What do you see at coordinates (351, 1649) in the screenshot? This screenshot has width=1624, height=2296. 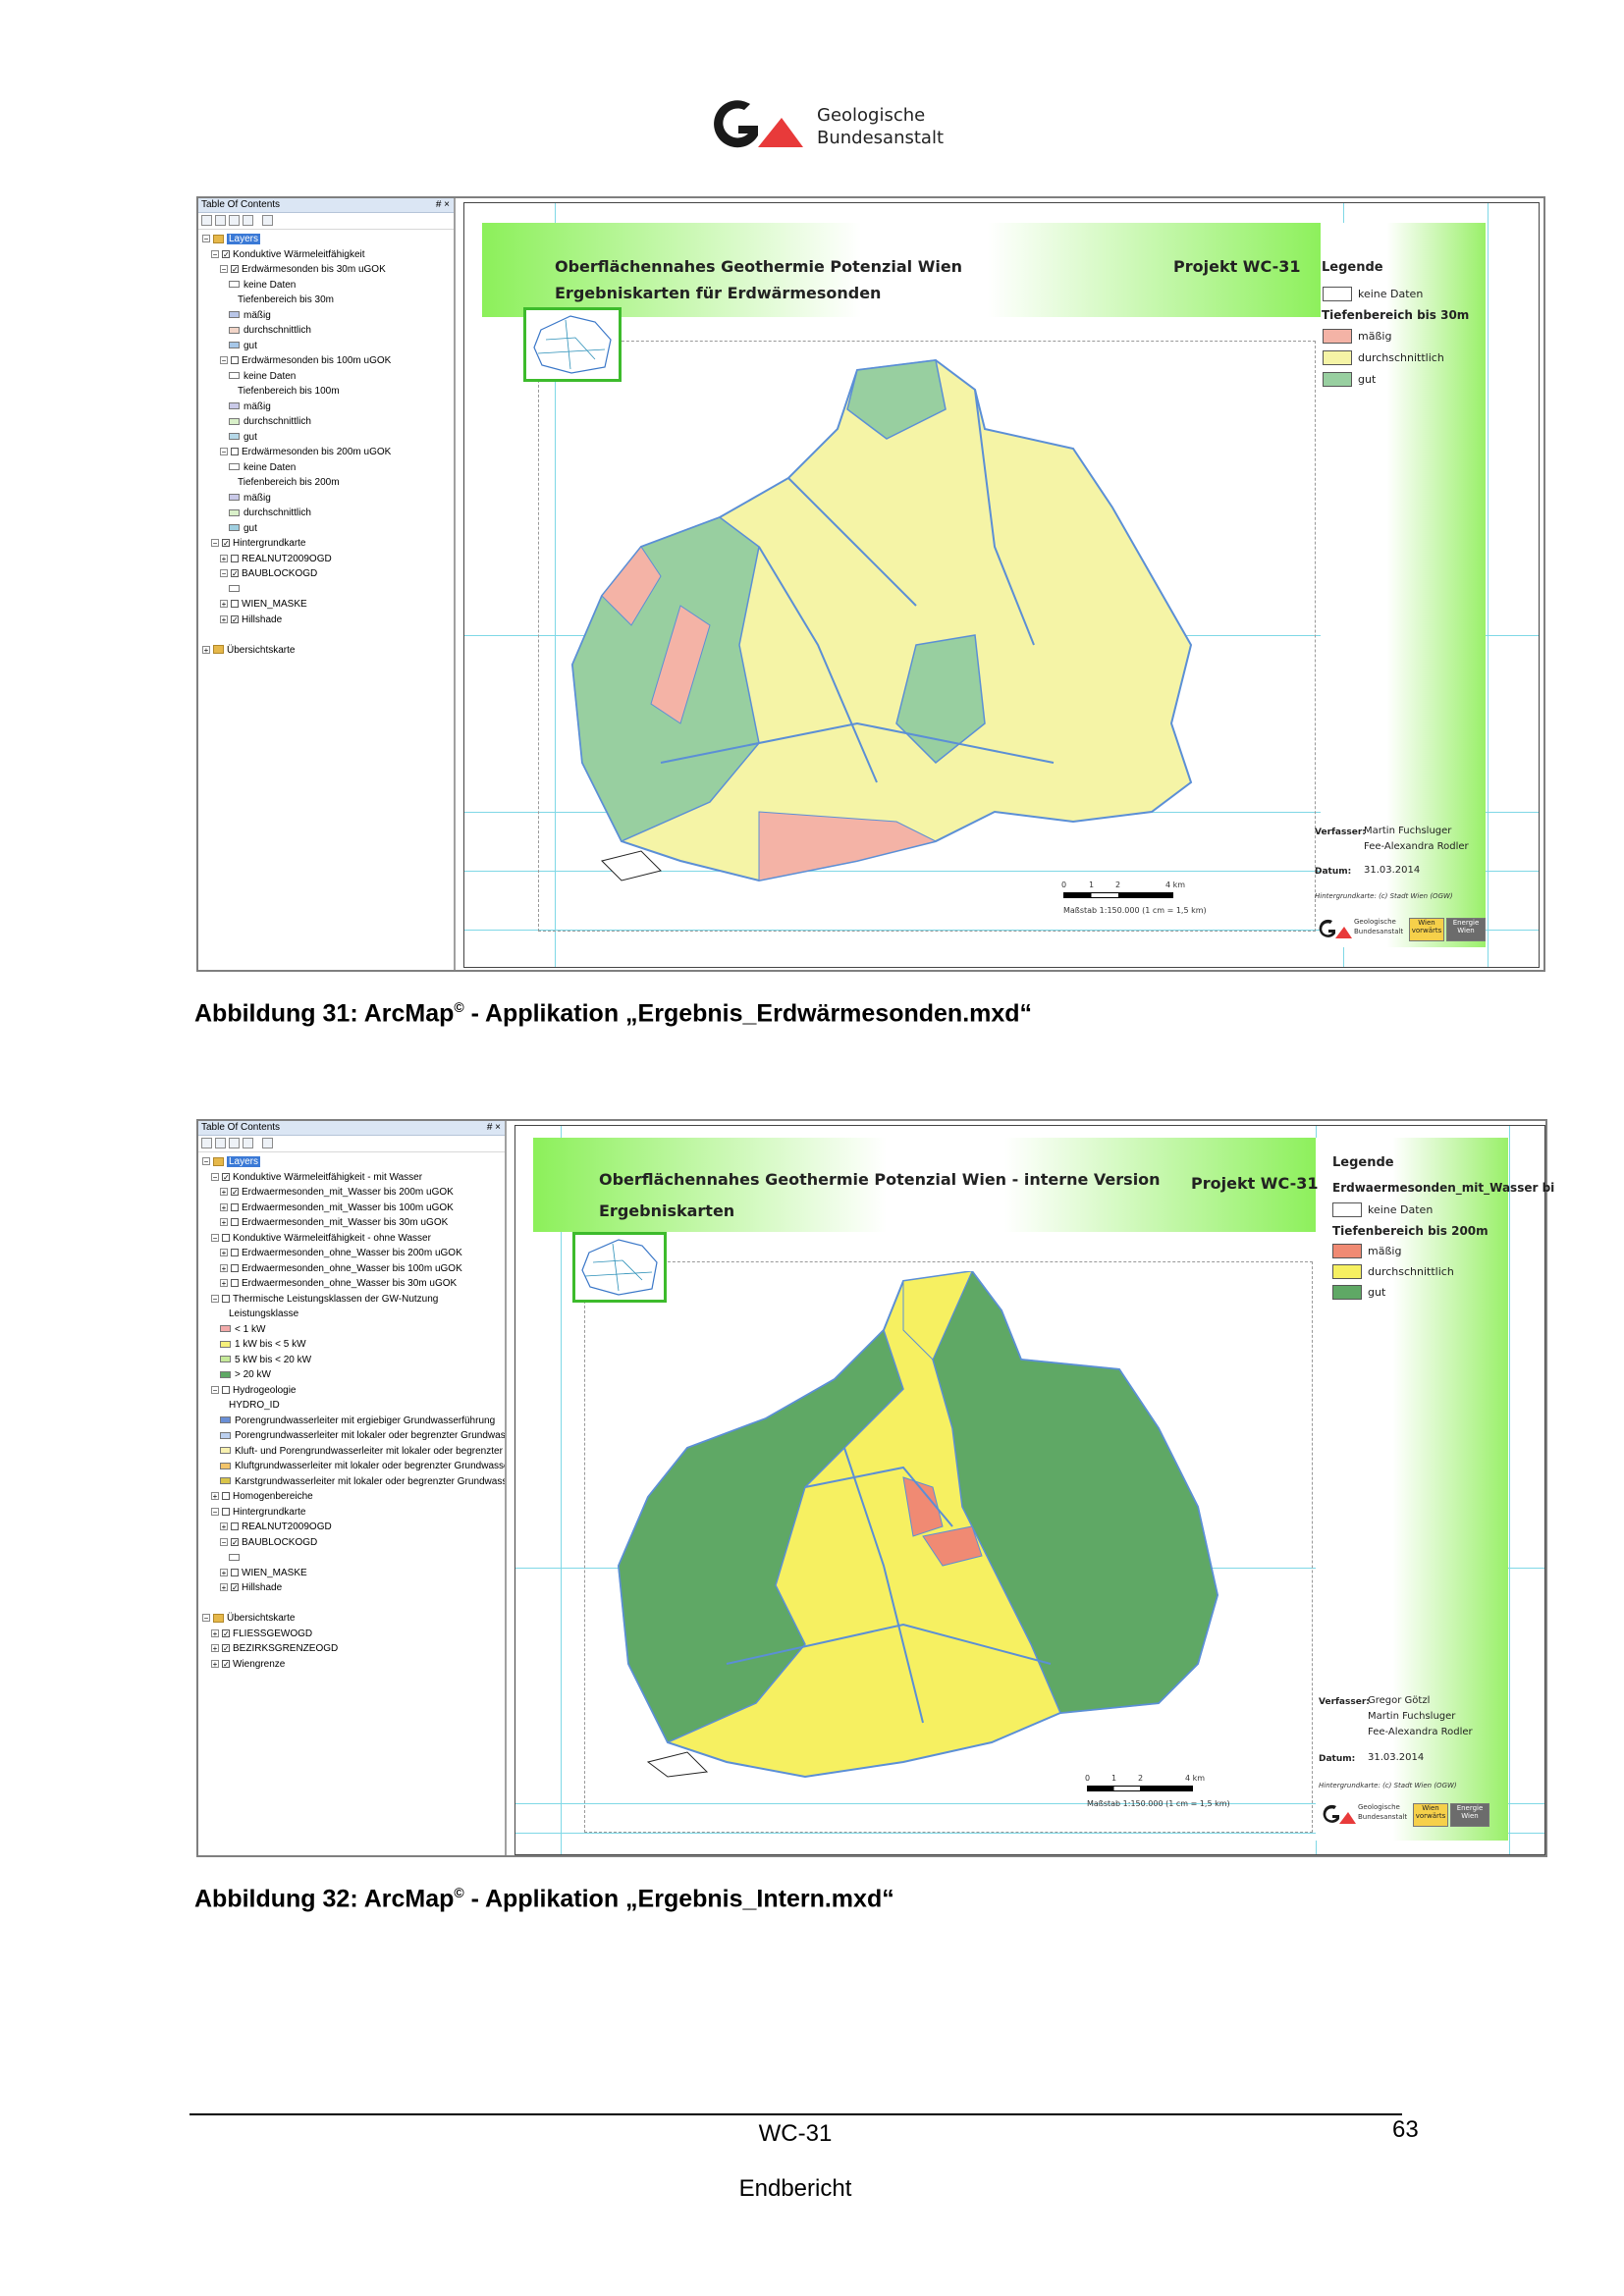 I see `toc-row: + ✓ BEZIRKSGRENZEOGD` at bounding box center [351, 1649].